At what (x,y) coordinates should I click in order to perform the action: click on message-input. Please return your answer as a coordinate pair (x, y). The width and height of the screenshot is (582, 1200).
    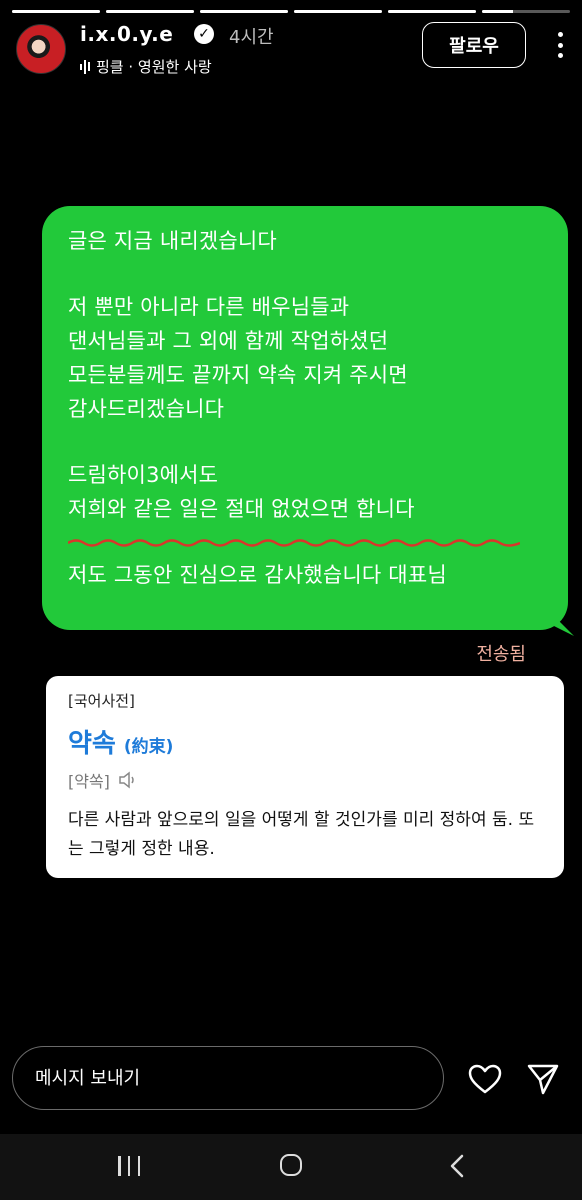
    Looking at the image, I should click on (228, 1078).